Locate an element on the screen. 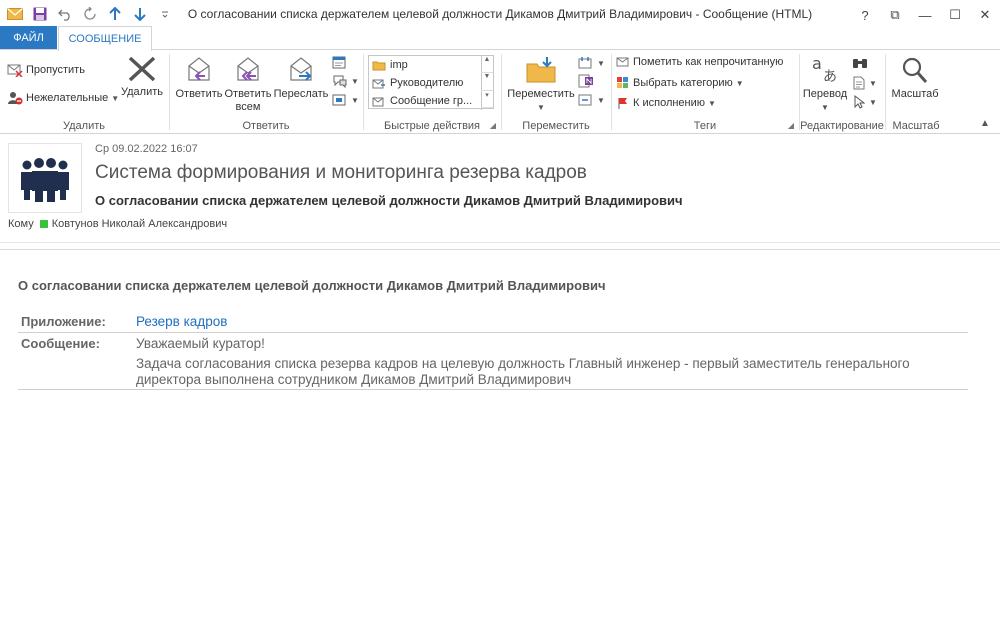  related-dropdown-icon: ▼ is located at coordinates (873, 83).